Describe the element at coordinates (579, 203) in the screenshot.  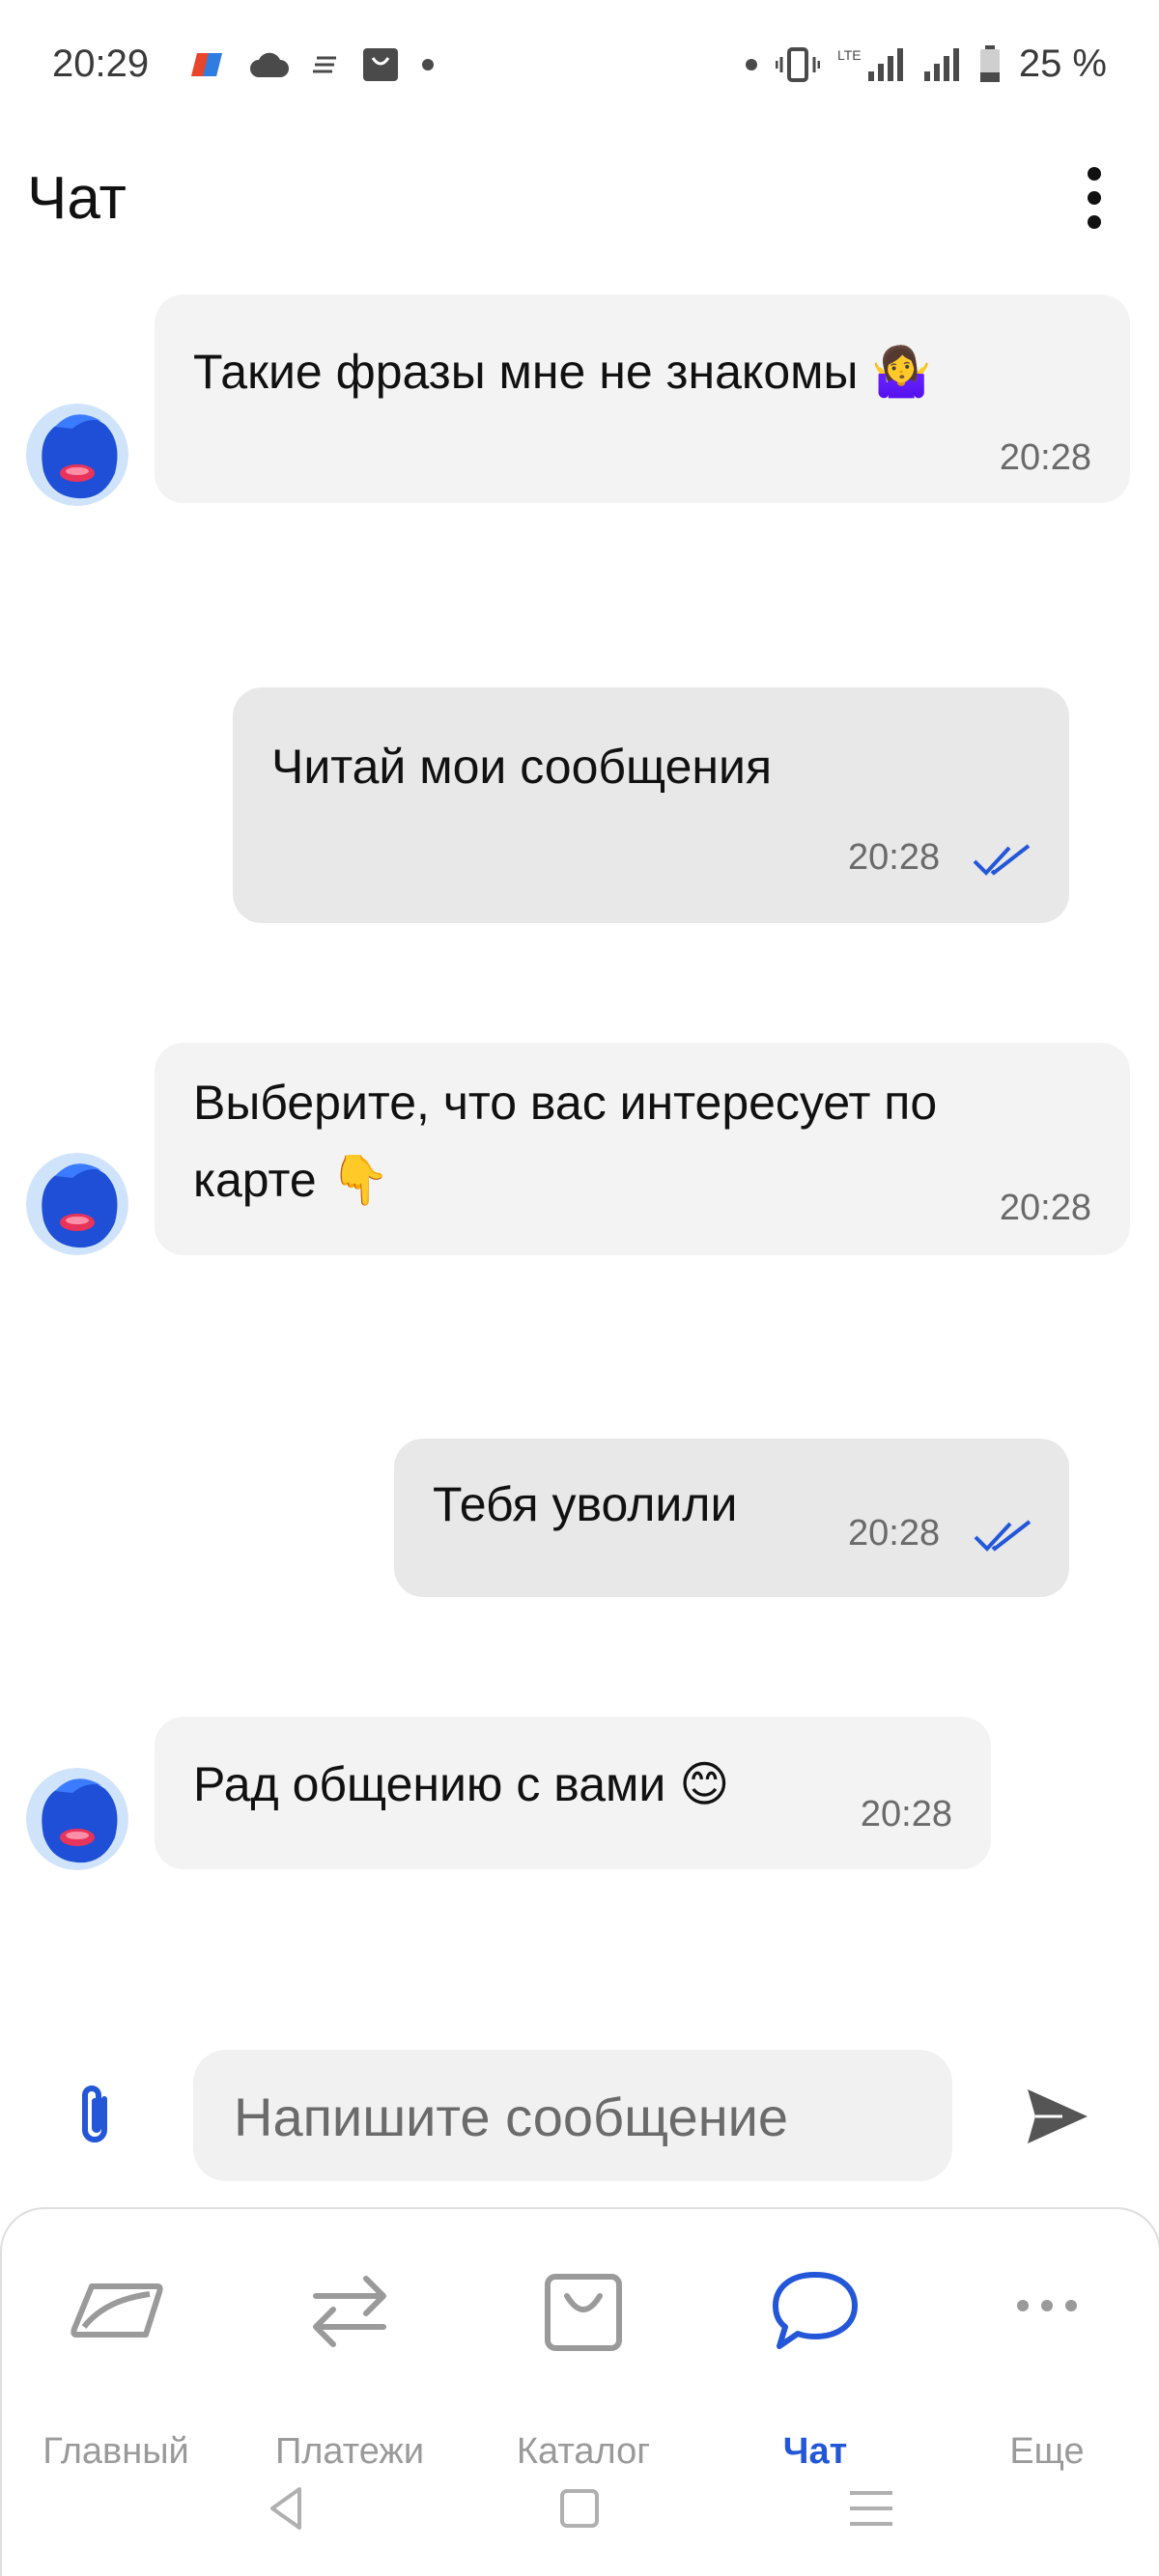
I see `chat-header: Чат` at that location.